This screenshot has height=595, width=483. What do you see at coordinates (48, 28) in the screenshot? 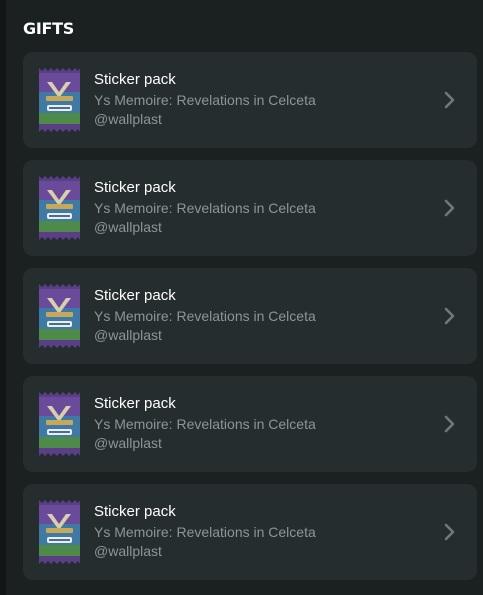
I see `section-title: GIFTS` at bounding box center [48, 28].